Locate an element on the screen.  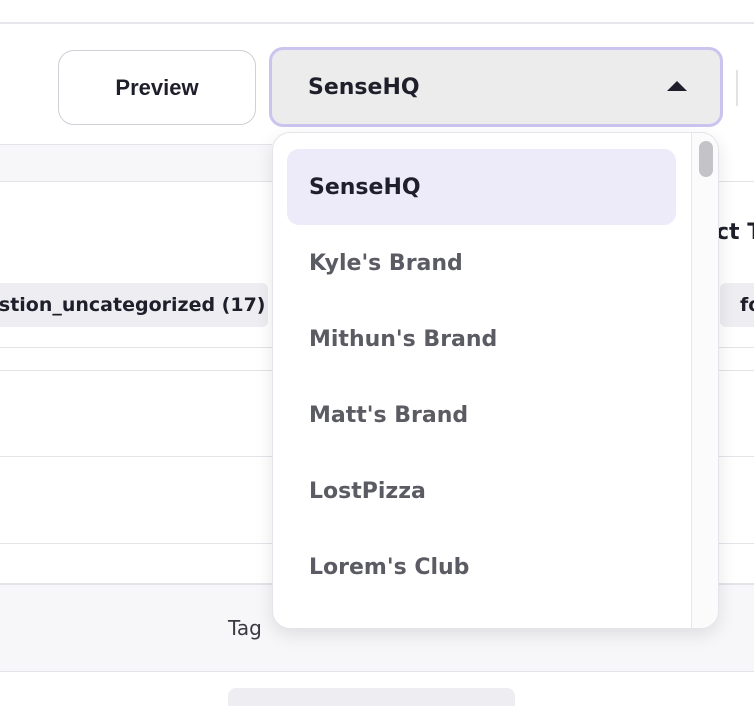
tag-label: Tag is located at coordinates (245, 628).